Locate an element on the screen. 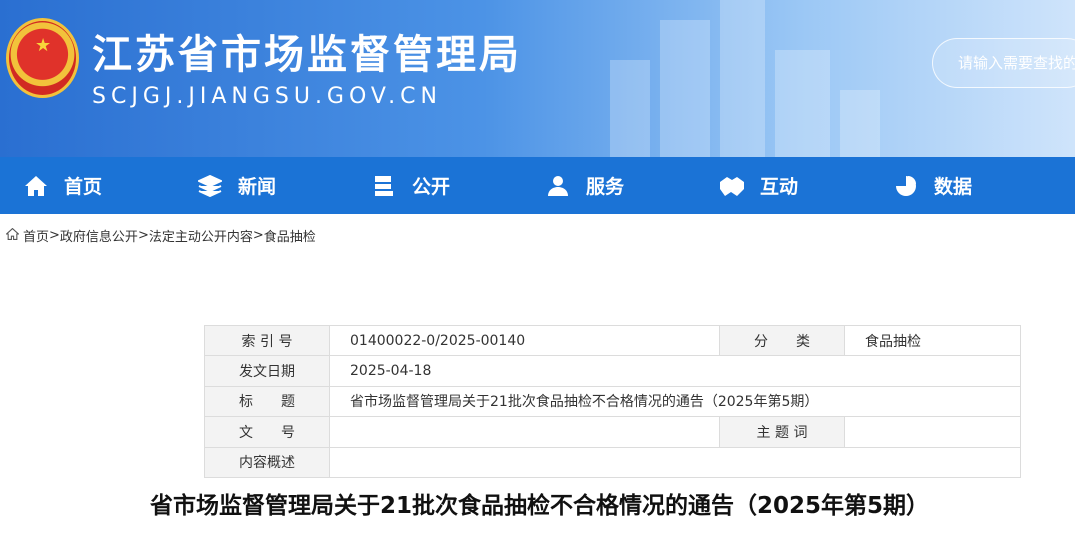 The height and width of the screenshot is (535, 1075). breadcrumb-link-statutory: 法定主动公开内容 is located at coordinates (201, 235).